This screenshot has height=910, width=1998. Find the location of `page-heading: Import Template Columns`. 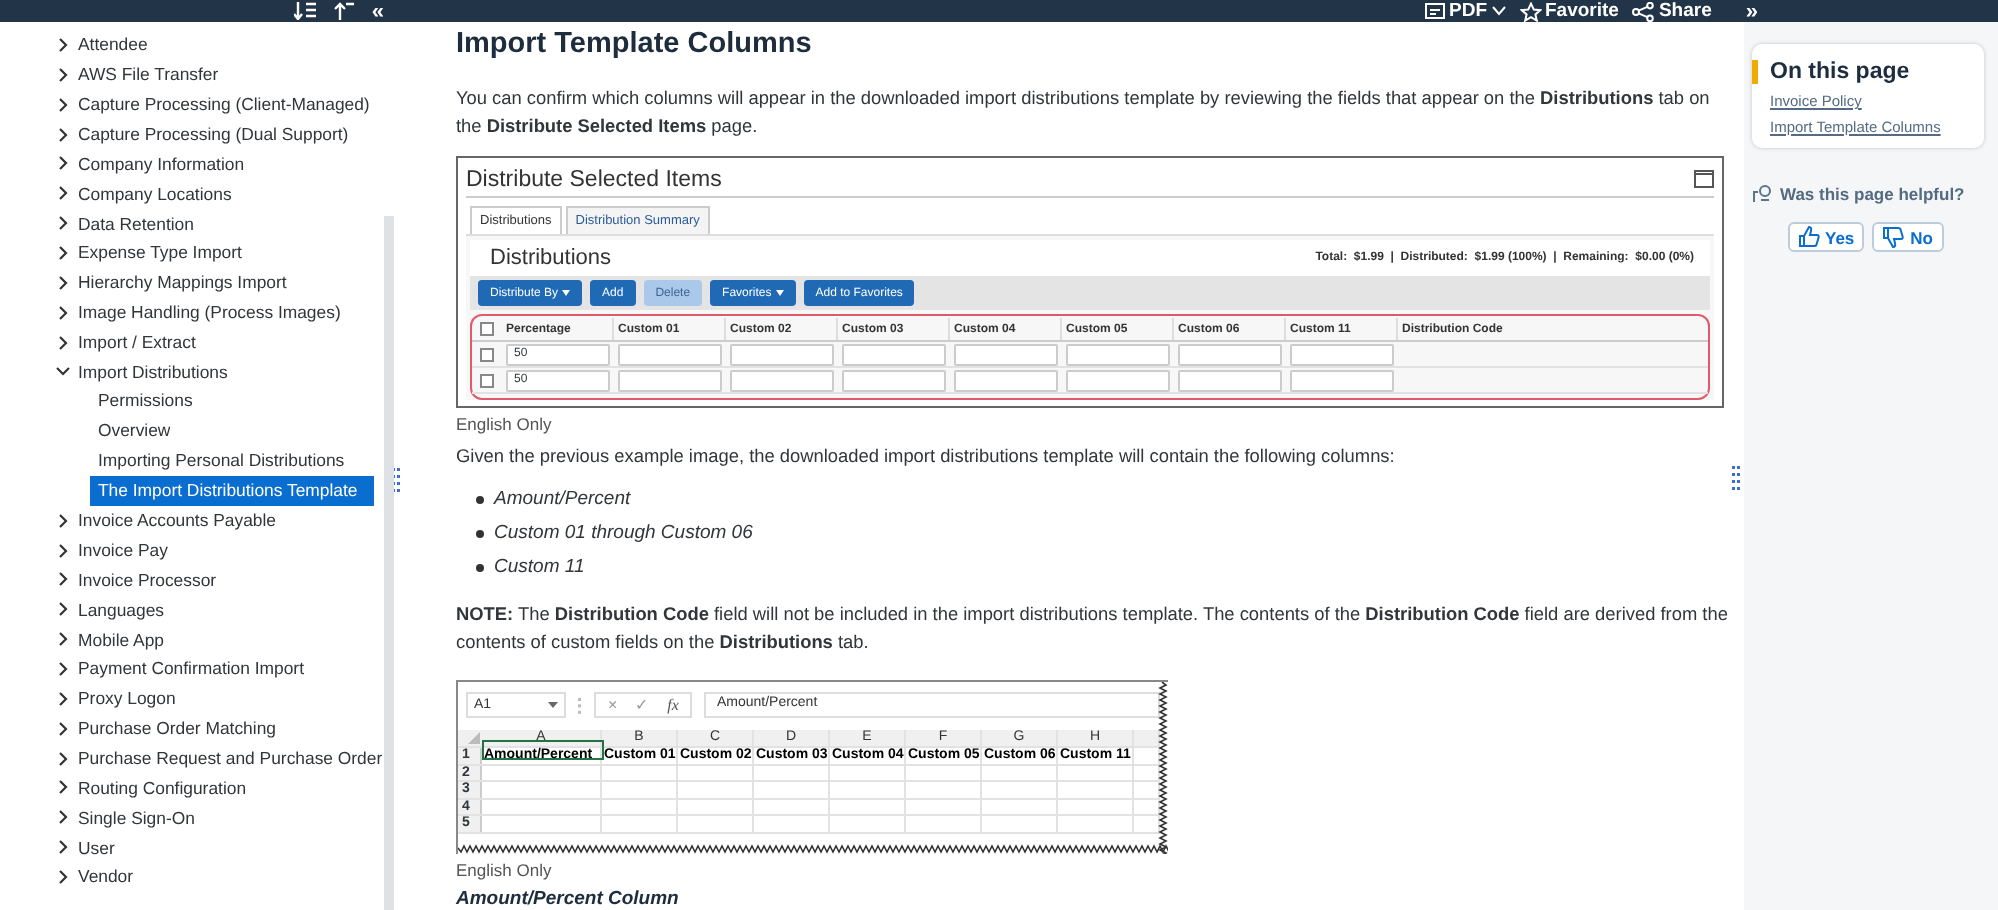

page-heading: Import Template Columns is located at coordinates (635, 44).